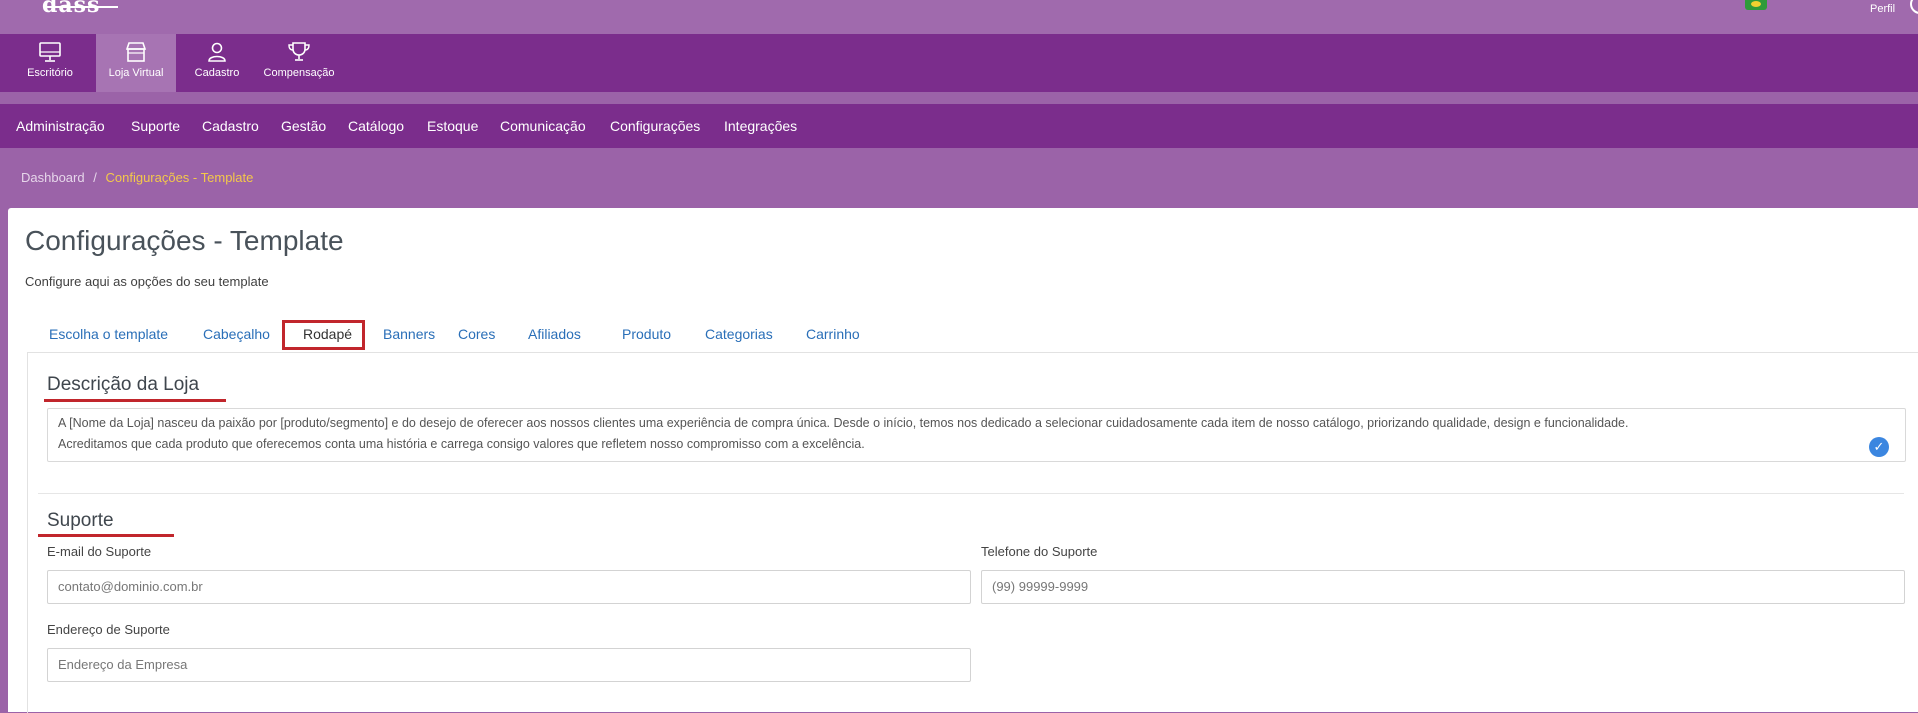 This screenshot has height=713, width=1918. I want to click on endereco-field: Endereço da Empresa, so click(509, 665).